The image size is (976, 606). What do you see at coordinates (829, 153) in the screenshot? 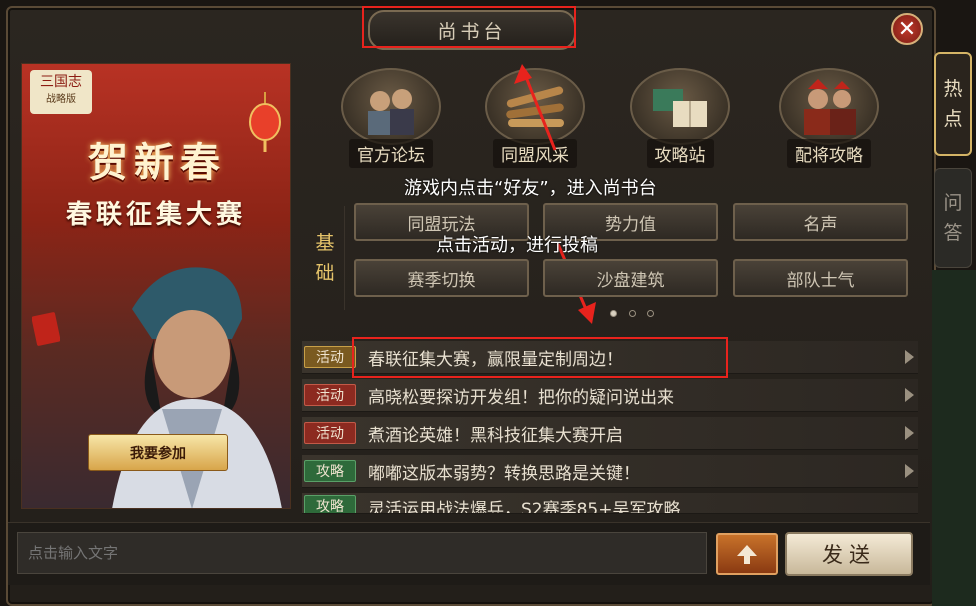
I see `tile-label: 配将攻略` at bounding box center [829, 153].